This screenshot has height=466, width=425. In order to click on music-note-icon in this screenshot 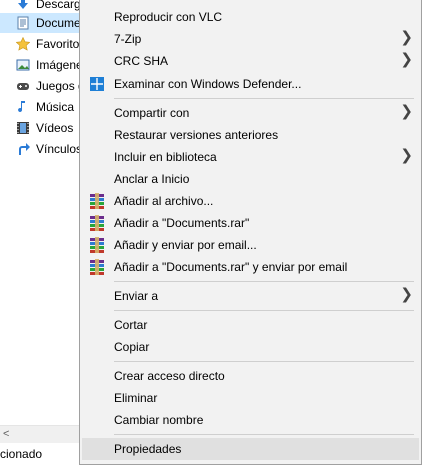, I will do `click(23, 107)`.